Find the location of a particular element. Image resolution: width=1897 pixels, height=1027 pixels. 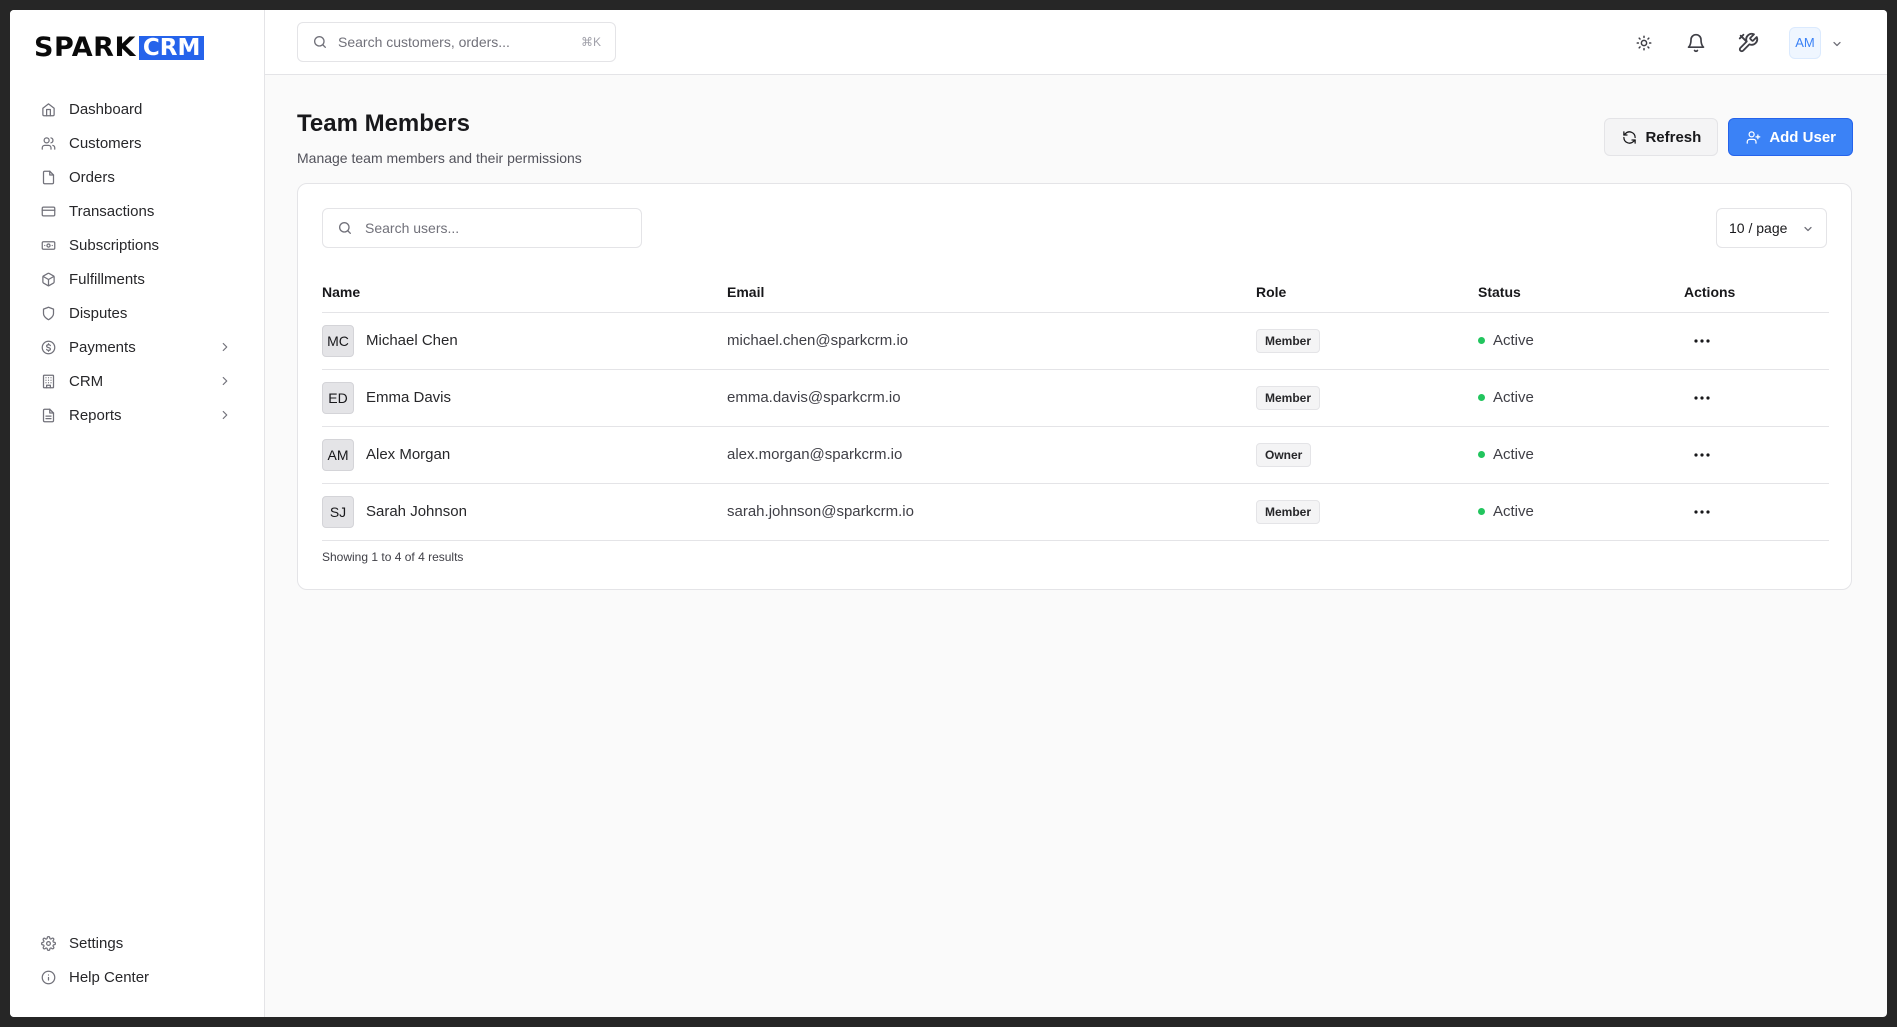

sidebar-item-help-center: Help Center is located at coordinates (137, 977).